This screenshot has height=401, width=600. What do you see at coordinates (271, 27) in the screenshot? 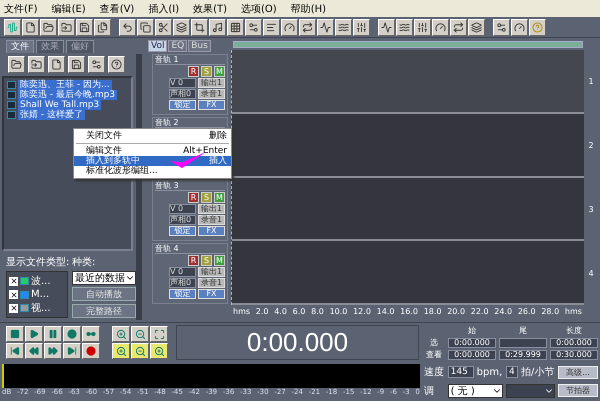
I see `align-icon` at bounding box center [271, 27].